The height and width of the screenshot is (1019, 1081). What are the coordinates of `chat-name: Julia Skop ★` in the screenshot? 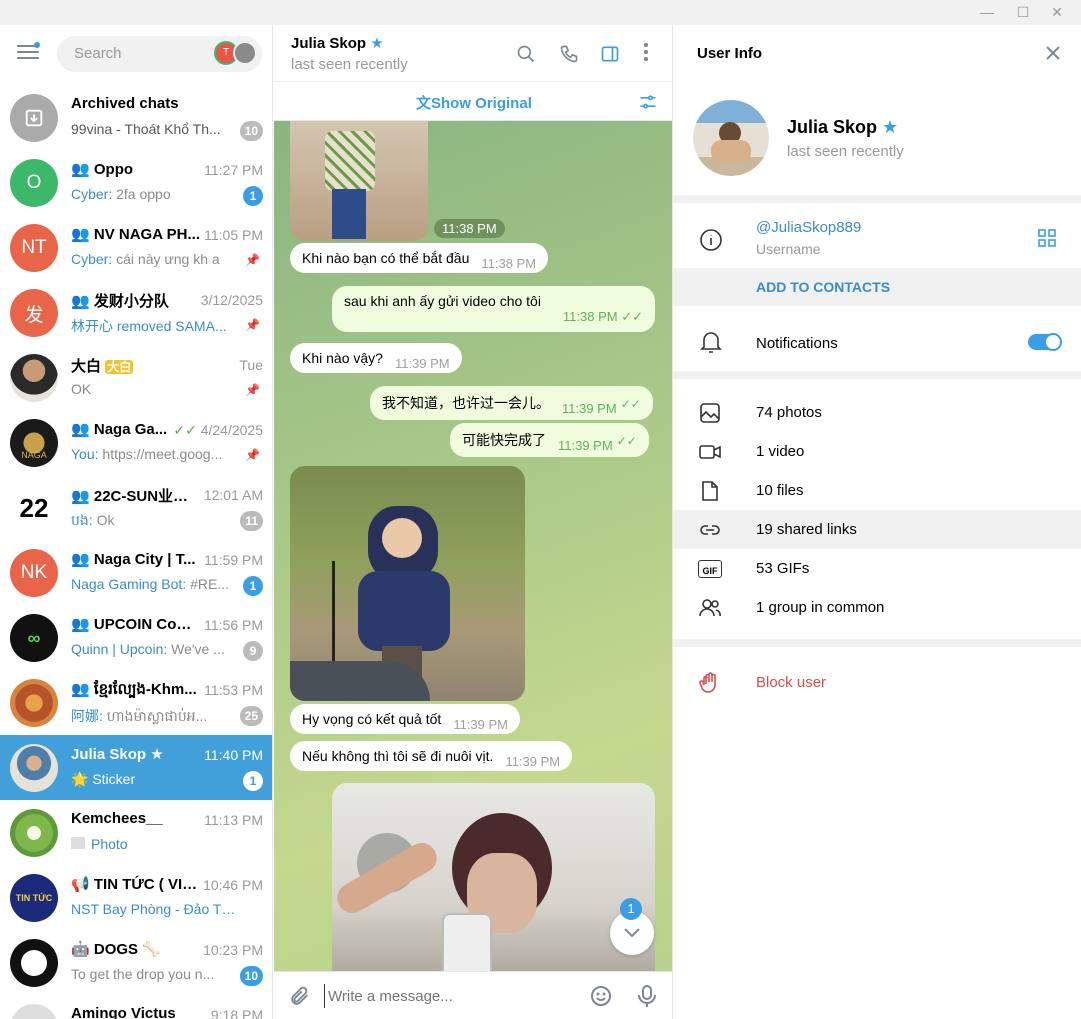 It's located at (117, 754).